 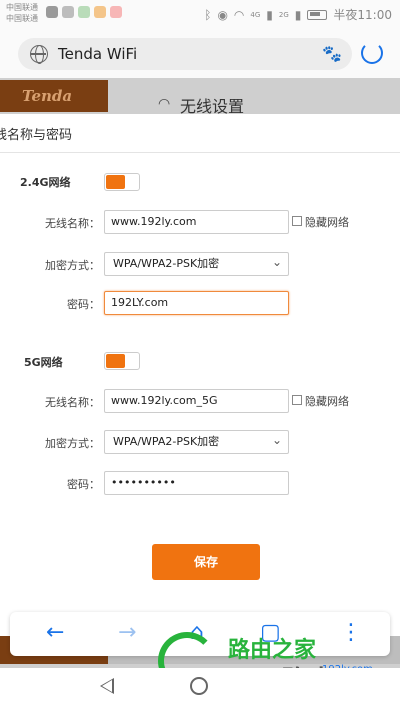 What do you see at coordinates (45, 182) in the screenshot?
I see `section-label-24g: 2.4G网络` at bounding box center [45, 182].